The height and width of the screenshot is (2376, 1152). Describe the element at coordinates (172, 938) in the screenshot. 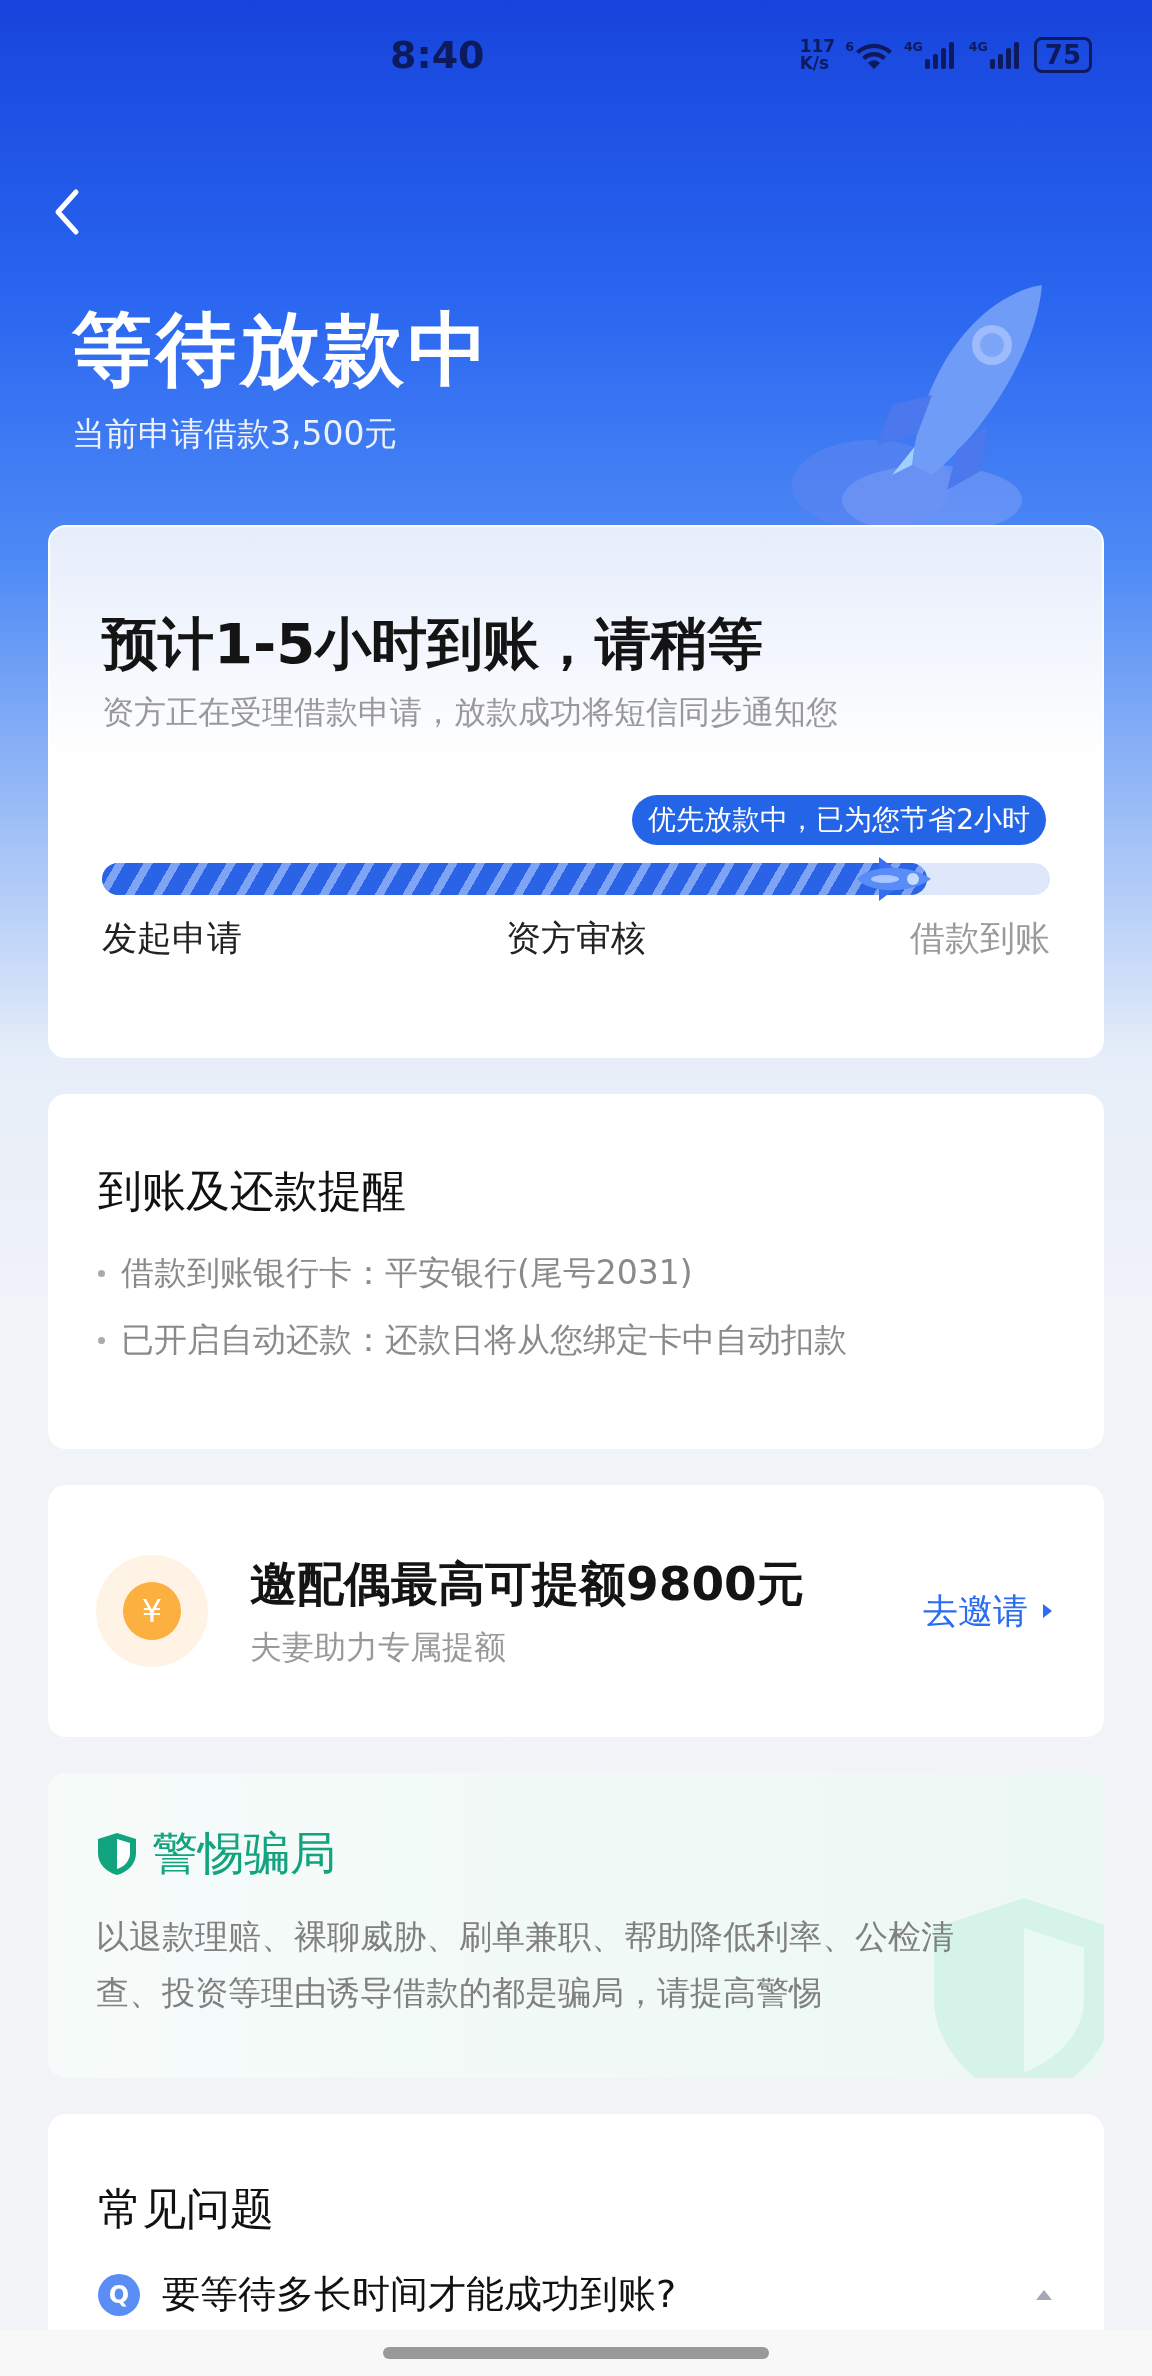

I see `progress-step: 发起申请` at that location.